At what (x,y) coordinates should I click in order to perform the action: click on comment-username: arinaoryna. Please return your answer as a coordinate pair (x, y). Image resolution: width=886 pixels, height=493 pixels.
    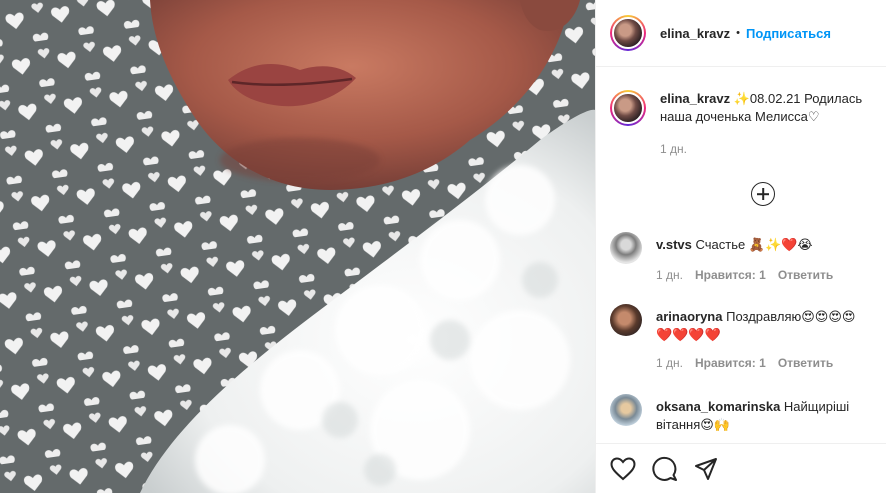
    Looking at the image, I should click on (689, 316).